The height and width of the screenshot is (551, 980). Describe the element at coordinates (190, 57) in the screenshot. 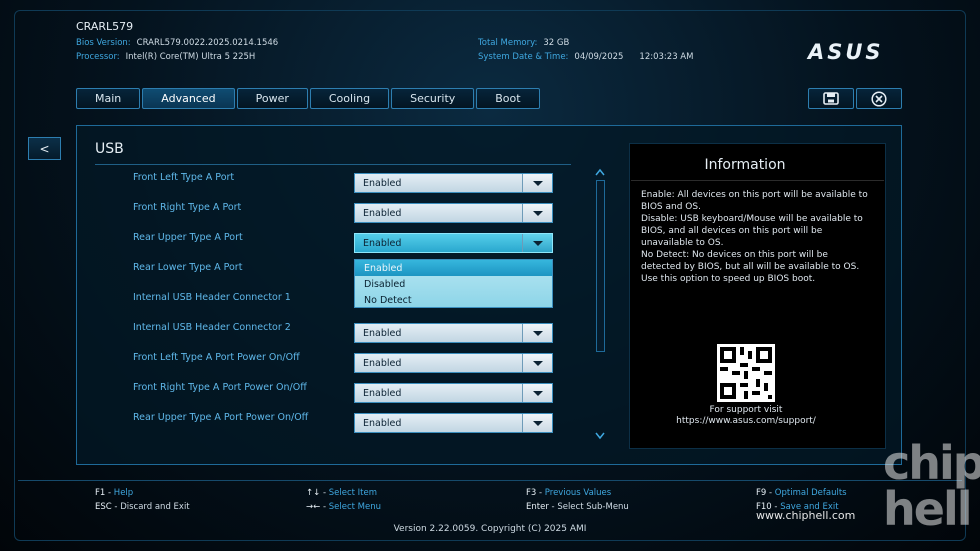

I see `processor-value: Intel(R) Core(TM) Ultra 5 225H` at that location.